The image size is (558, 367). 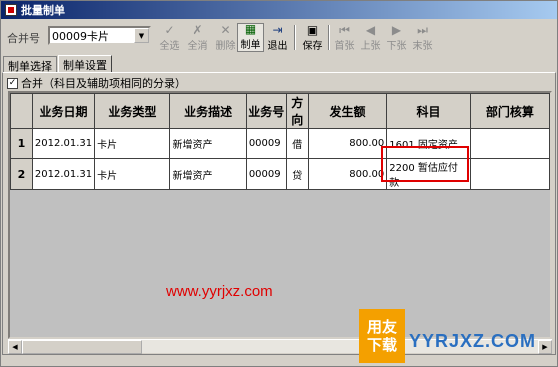 I want to click on scroll-thumb, so click(x=82, y=347).